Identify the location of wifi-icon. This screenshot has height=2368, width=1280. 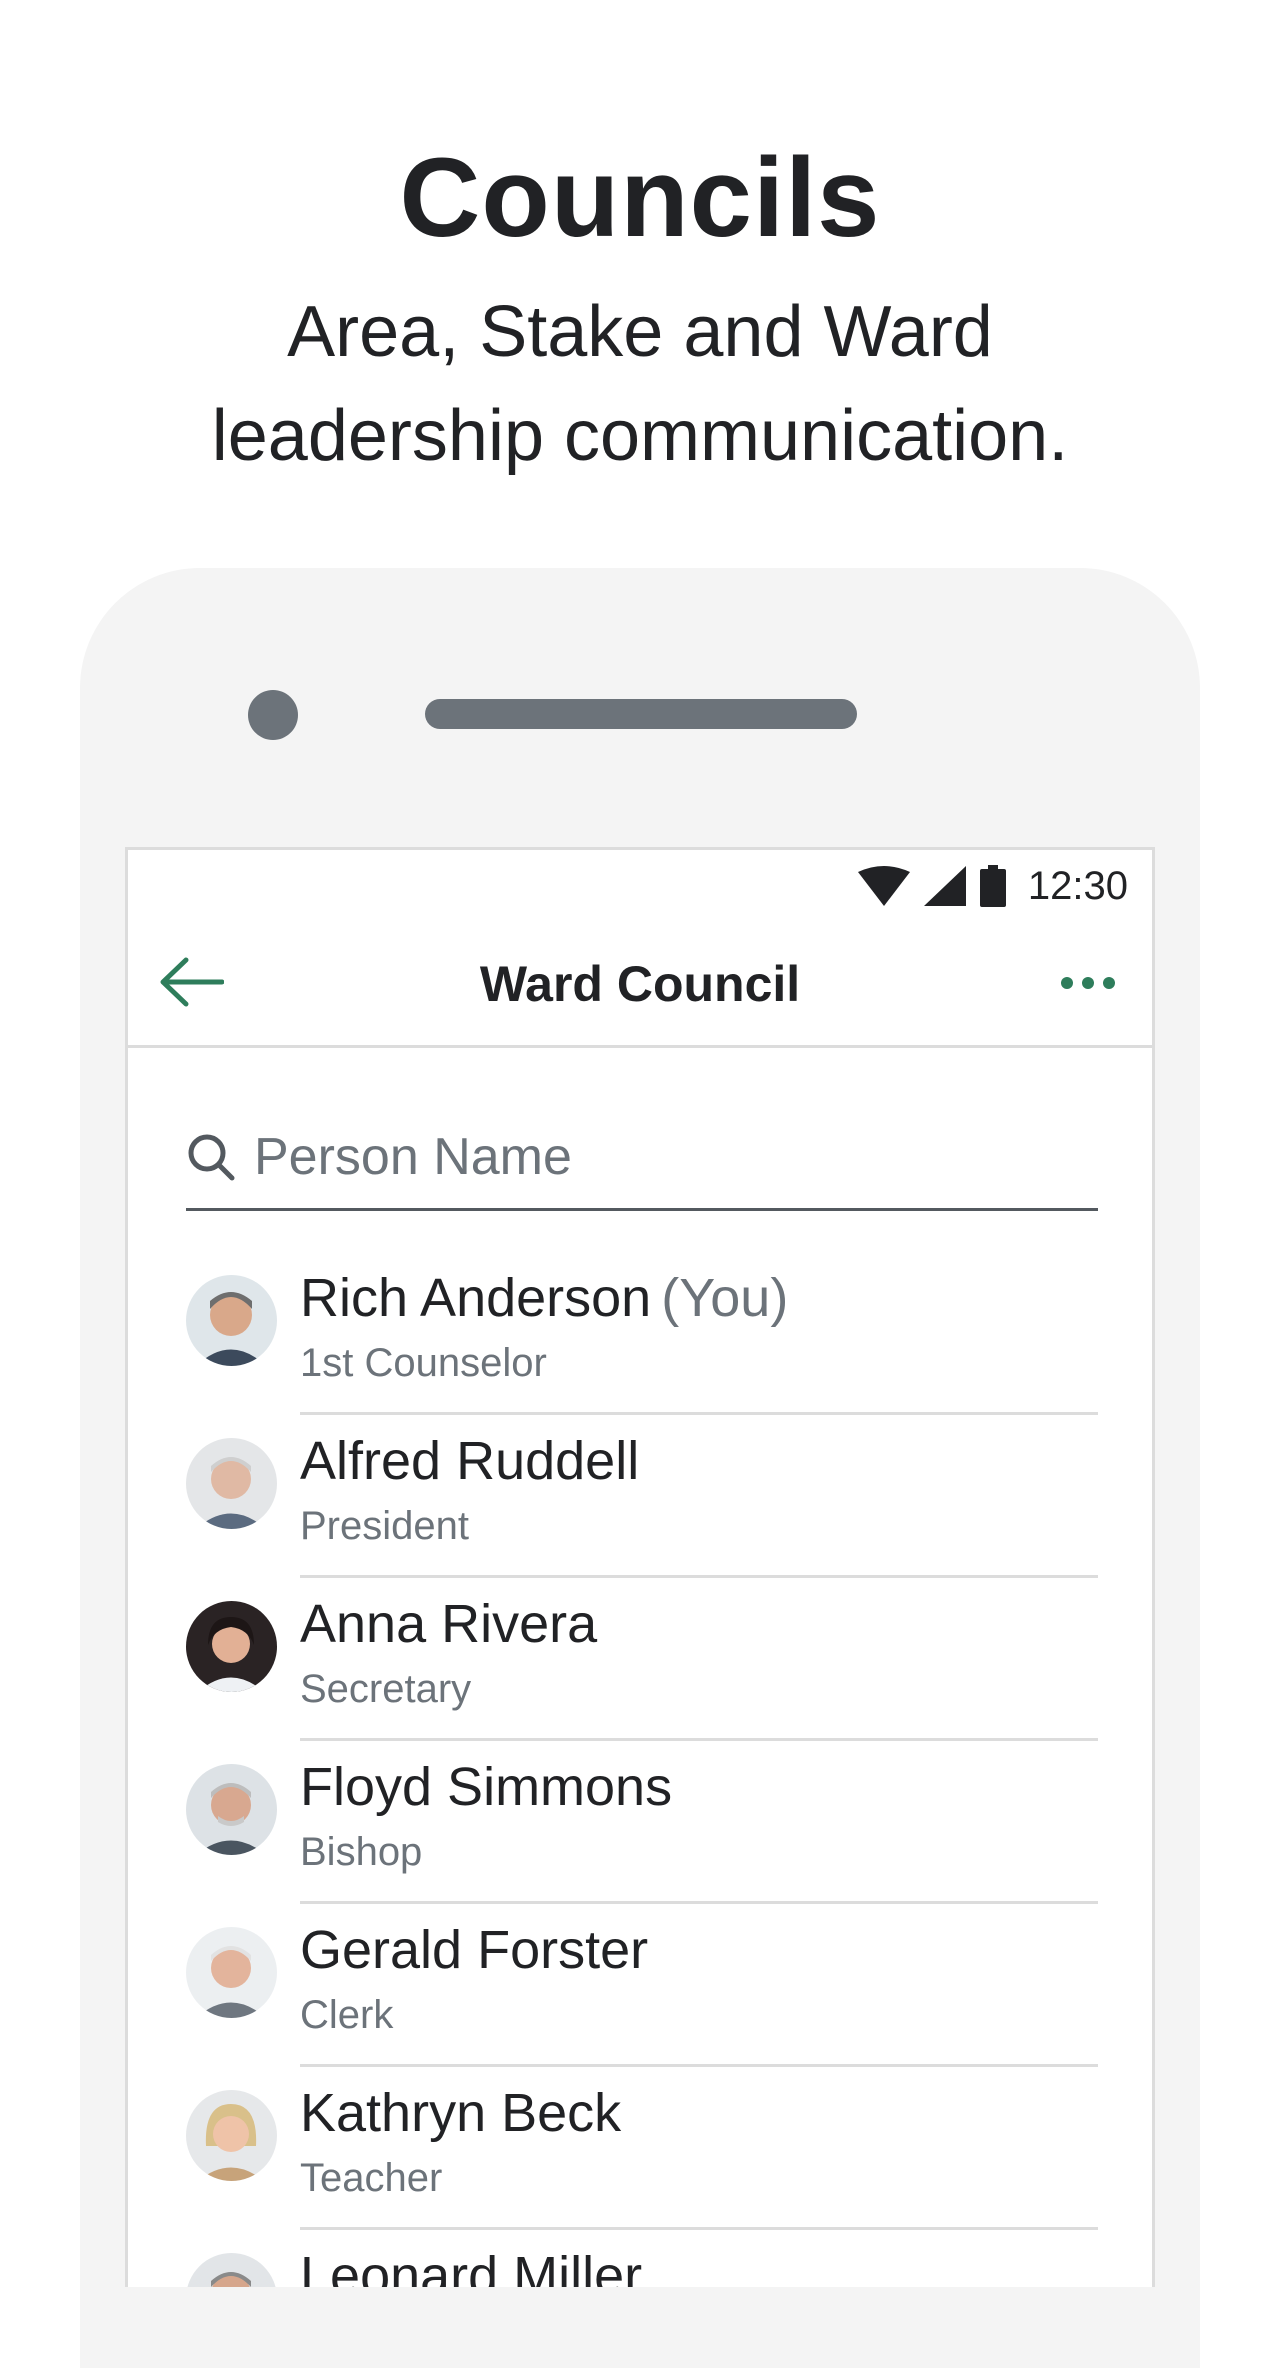
(883, 886).